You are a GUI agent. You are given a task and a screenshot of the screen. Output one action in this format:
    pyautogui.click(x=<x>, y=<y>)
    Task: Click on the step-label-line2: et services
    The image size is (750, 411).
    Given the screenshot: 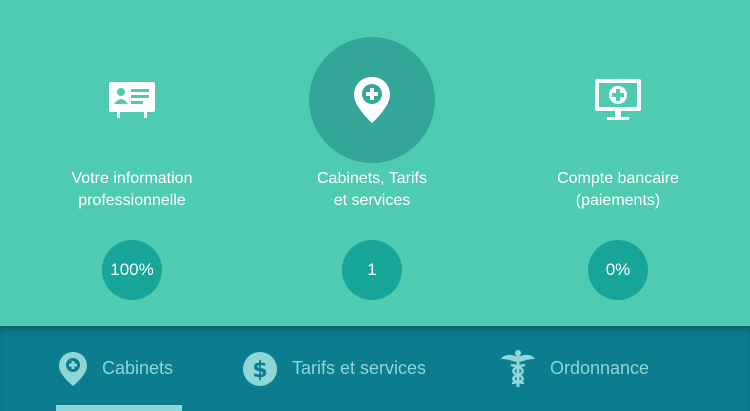 What is the action you would take?
    pyautogui.click(x=372, y=200)
    